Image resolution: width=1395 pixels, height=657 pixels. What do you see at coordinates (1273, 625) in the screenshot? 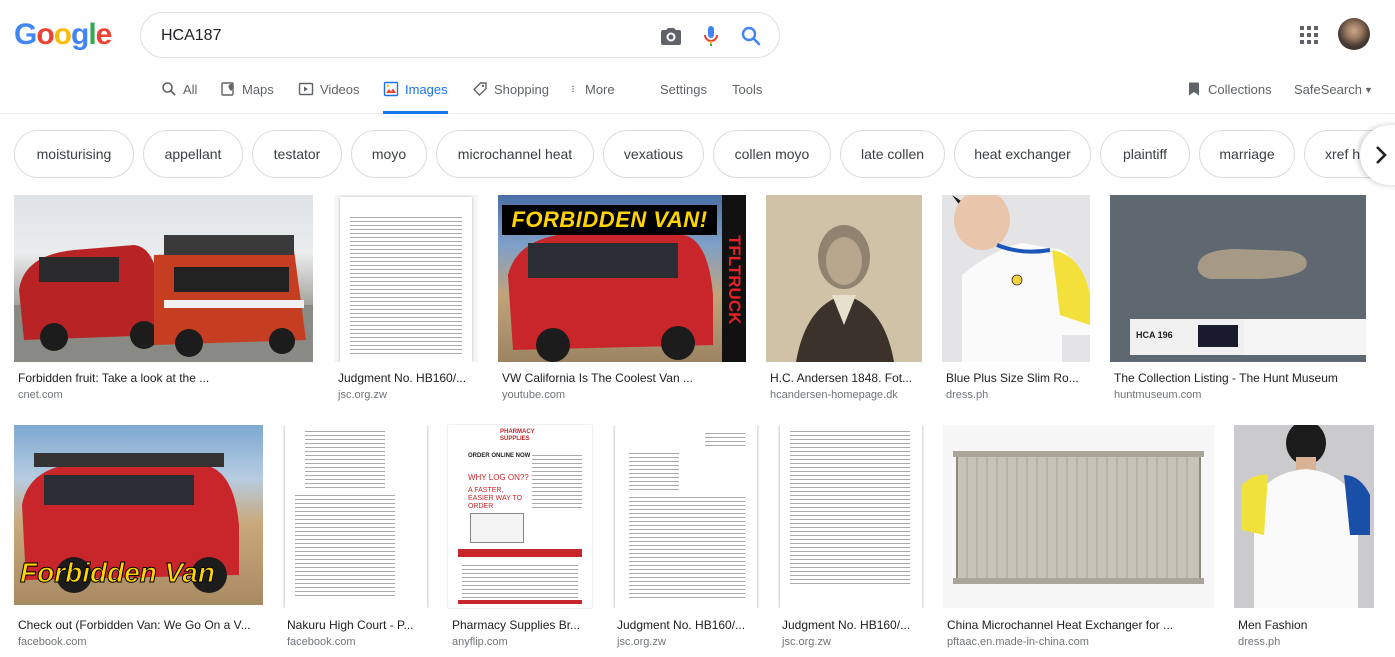
I see `result-title: Men Fashion` at bounding box center [1273, 625].